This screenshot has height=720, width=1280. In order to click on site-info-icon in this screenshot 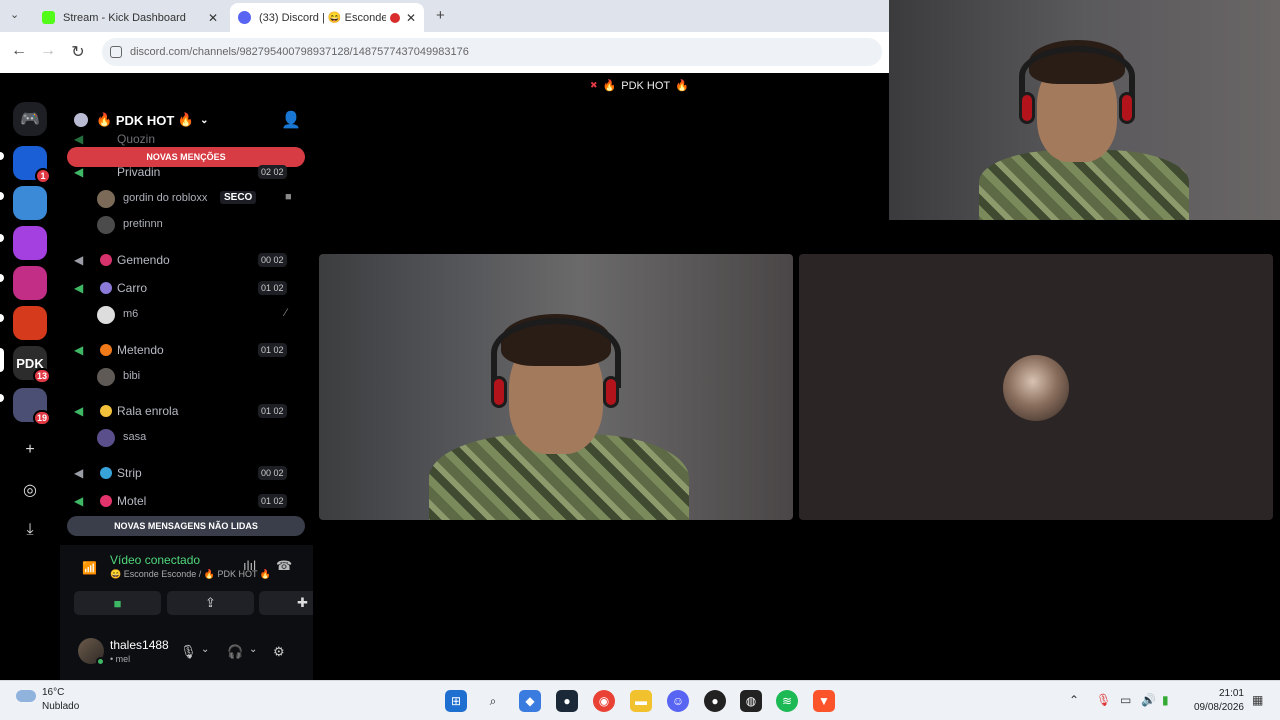, I will do `click(116, 52)`.